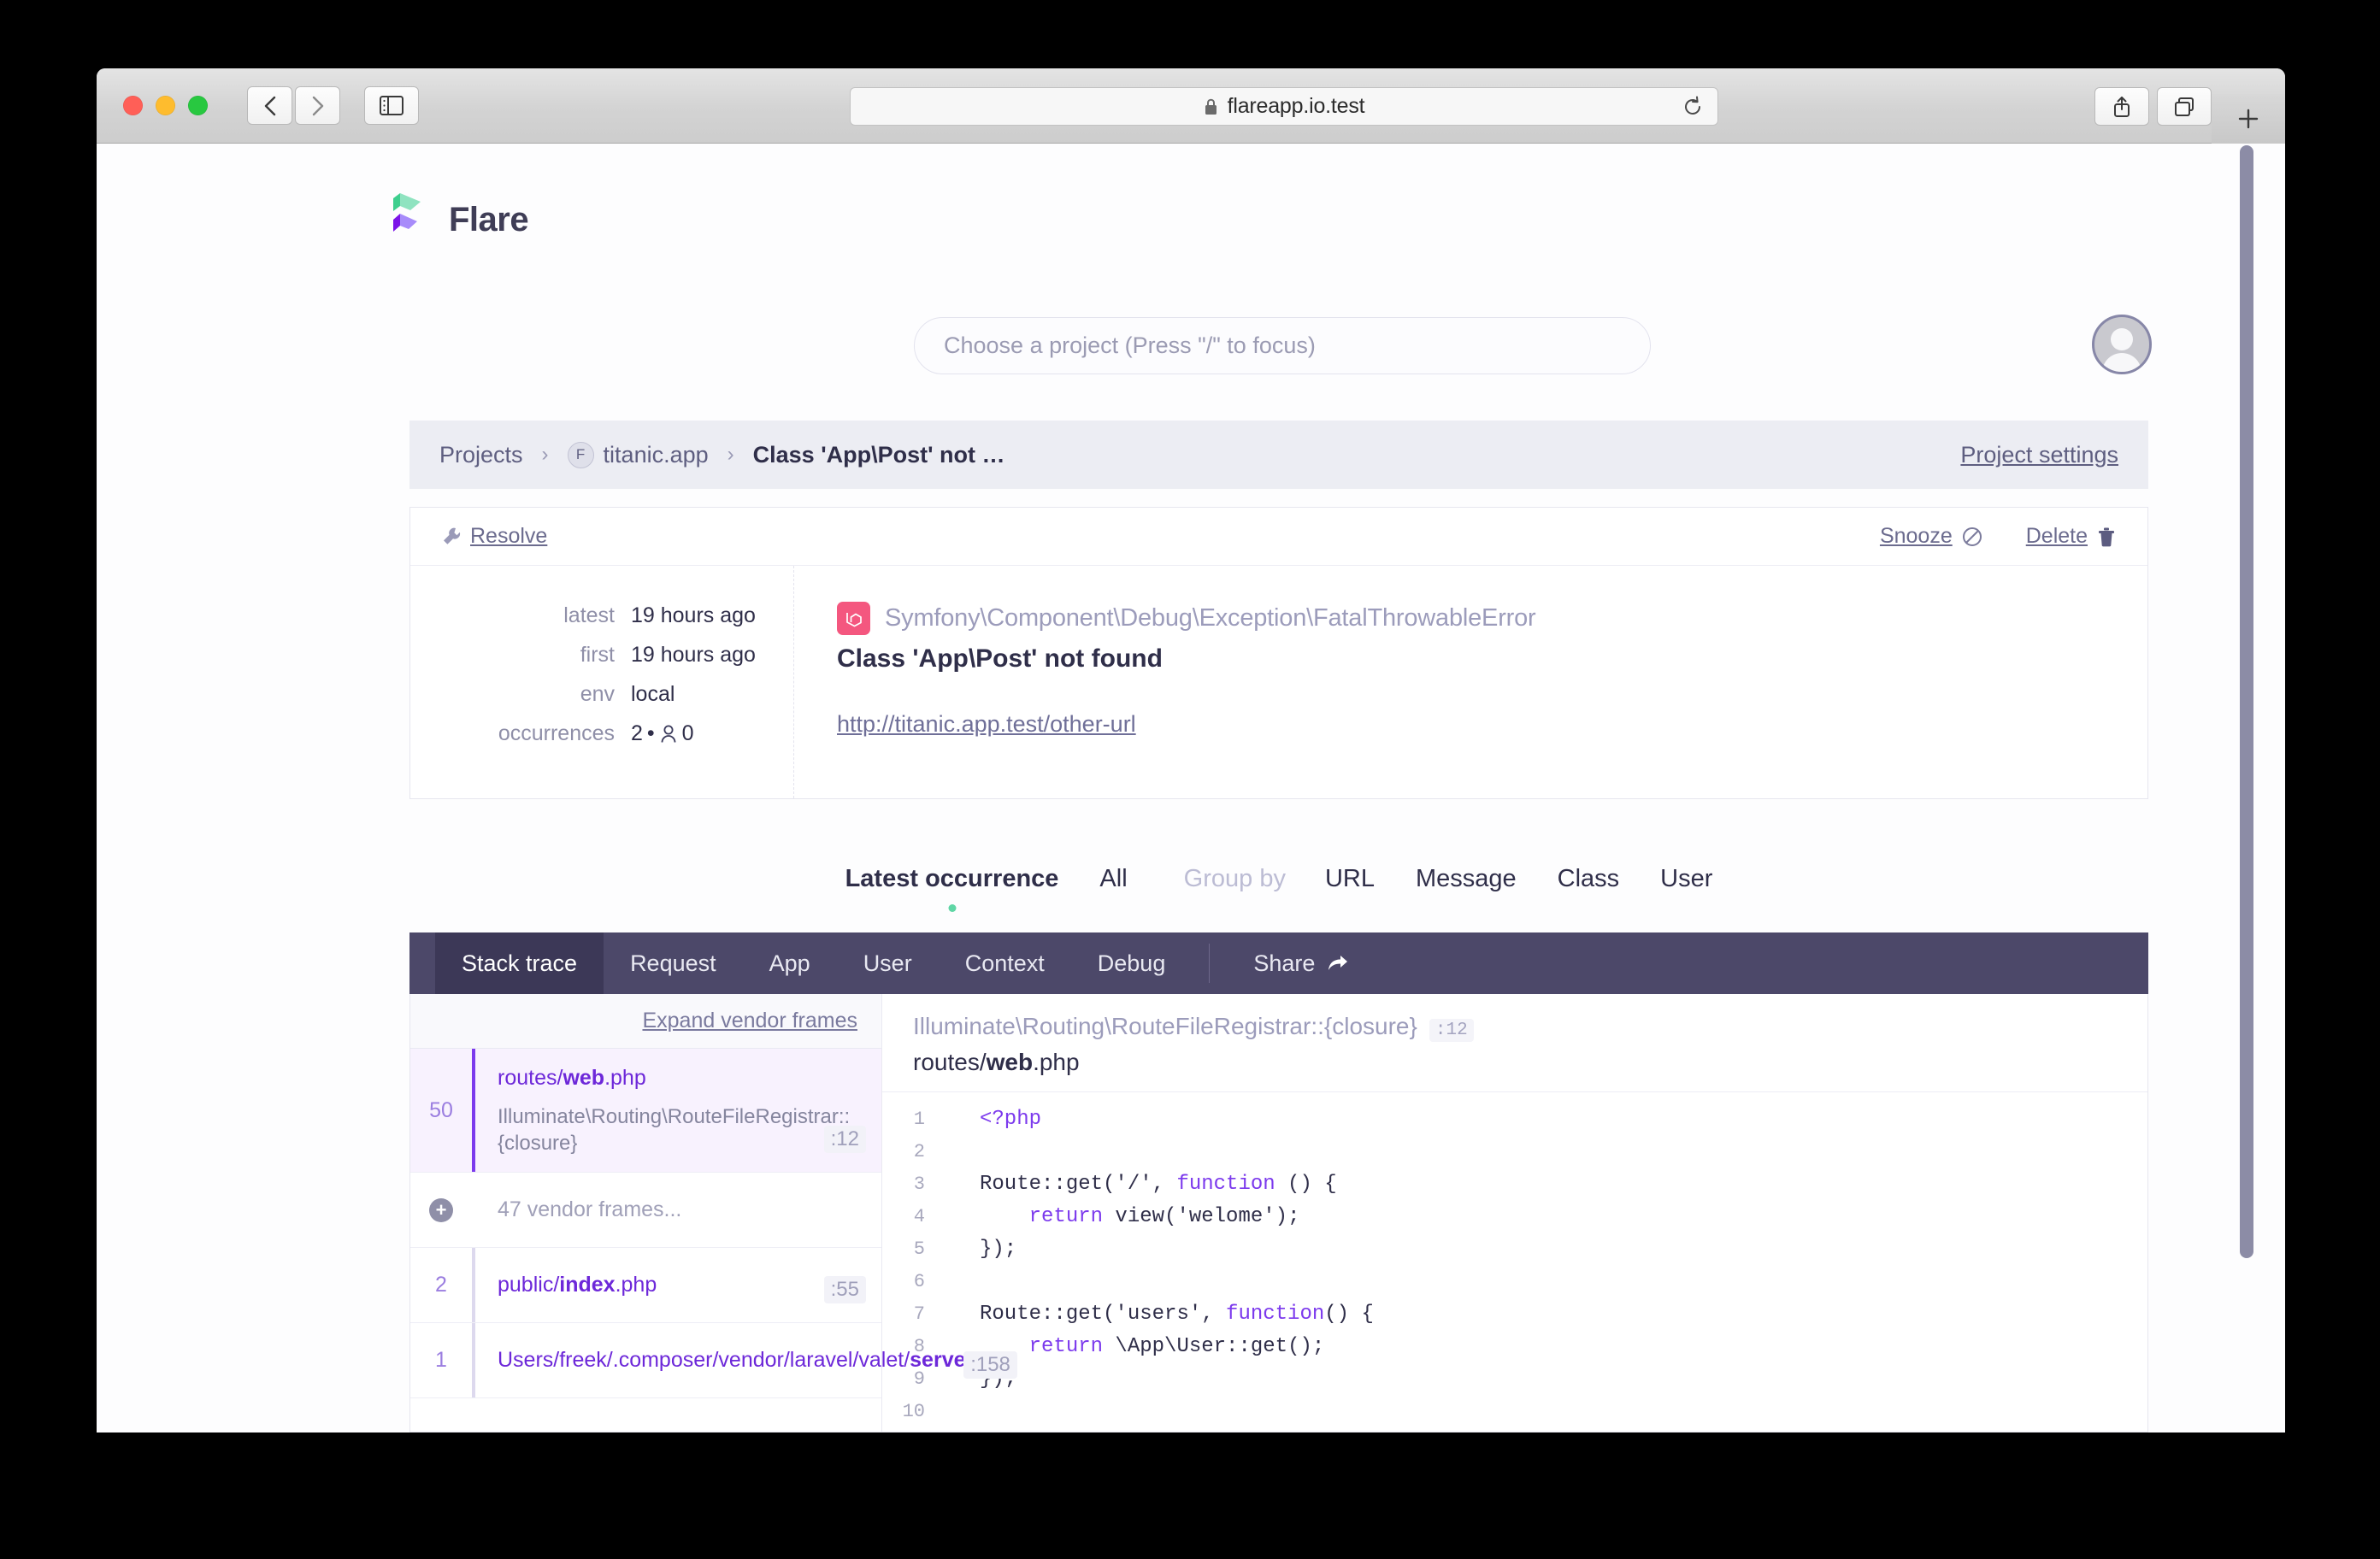 This screenshot has width=2380, height=1559. Describe the element at coordinates (1350, 879) in the screenshot. I see `group-by-url: URL` at that location.